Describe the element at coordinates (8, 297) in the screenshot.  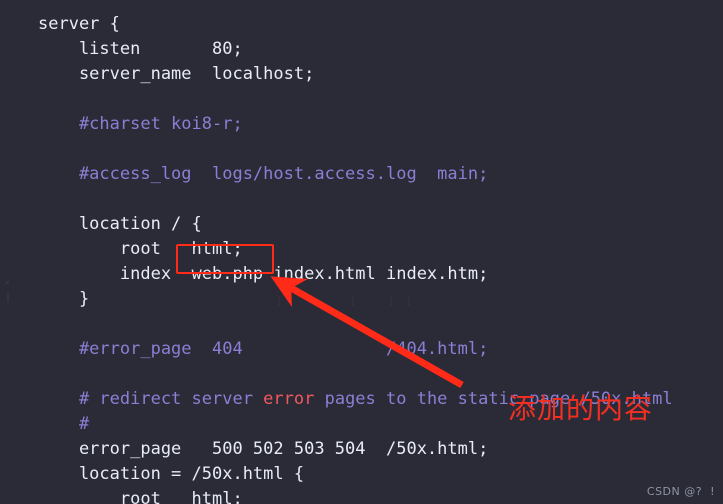
I see `margin-artifact-tick` at that location.